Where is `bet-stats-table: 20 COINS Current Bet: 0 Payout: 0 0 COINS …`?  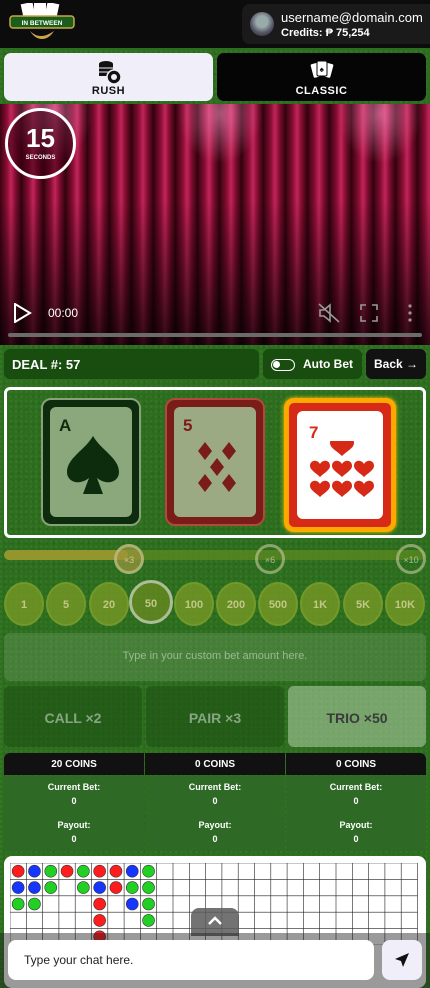 bet-stats-table: 20 COINS Current Bet: 0 Payout: 0 0 COINS … is located at coordinates (215, 802).